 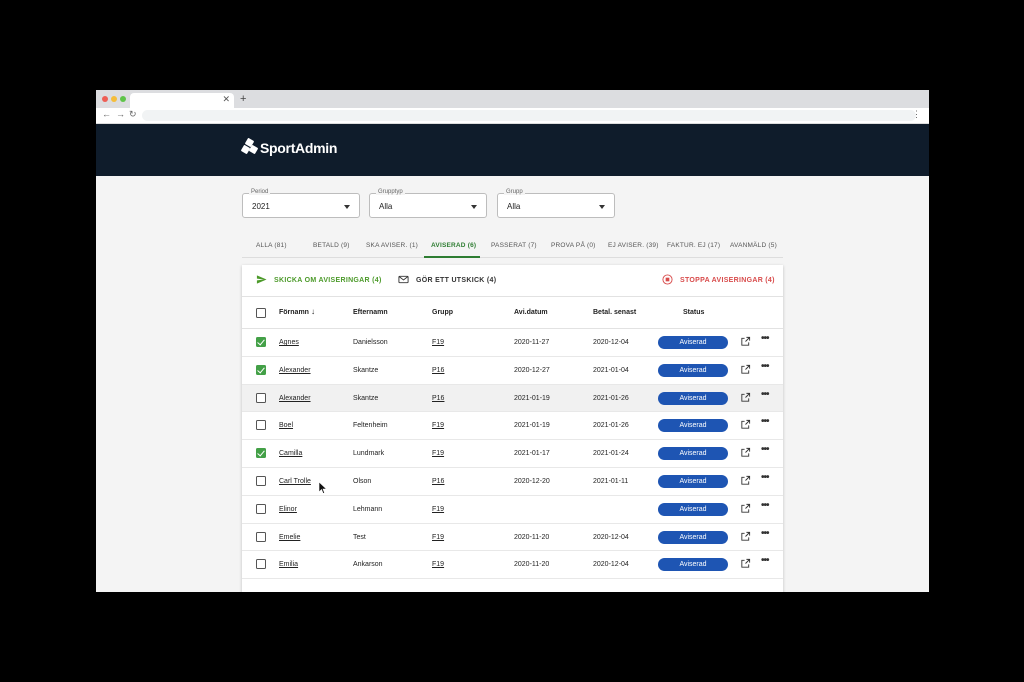 What do you see at coordinates (512, 510) in the screenshot?
I see `table-row: Elinor Lehmann F19 Aviserad •••` at bounding box center [512, 510].